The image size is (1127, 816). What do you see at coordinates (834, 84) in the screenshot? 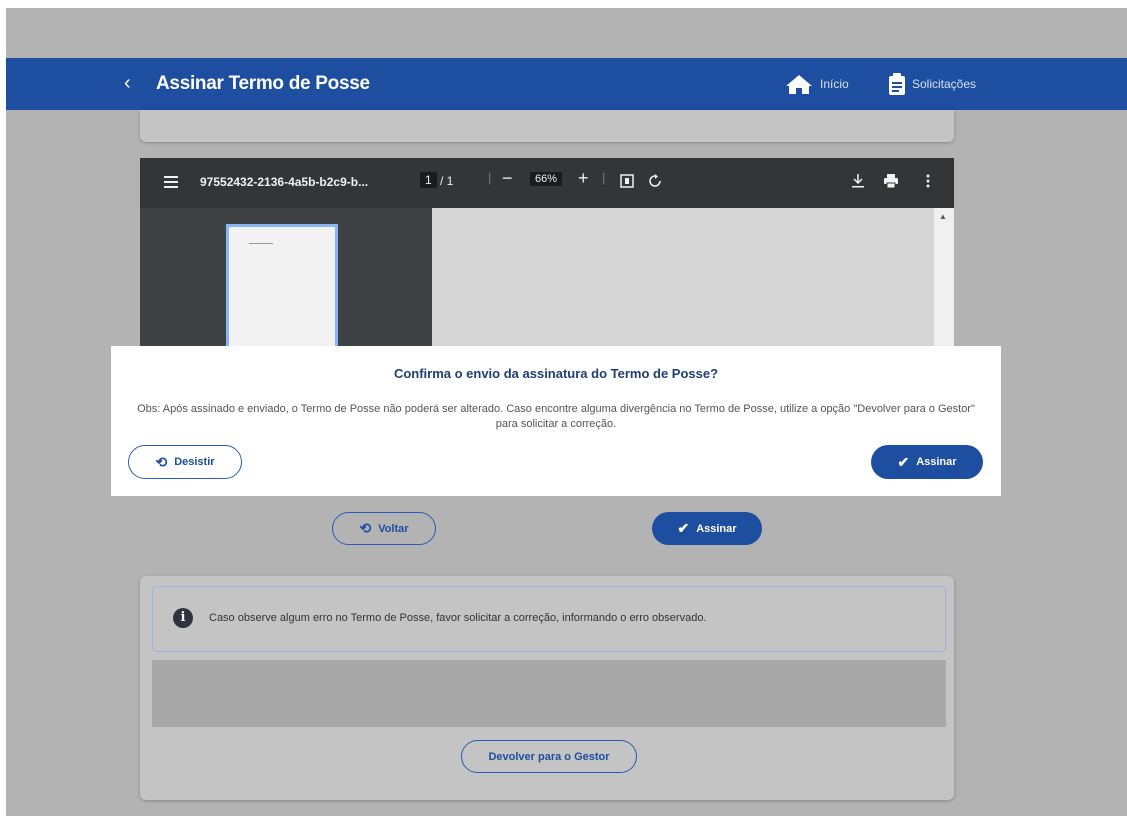
I see `nav-home-label: Início` at bounding box center [834, 84].